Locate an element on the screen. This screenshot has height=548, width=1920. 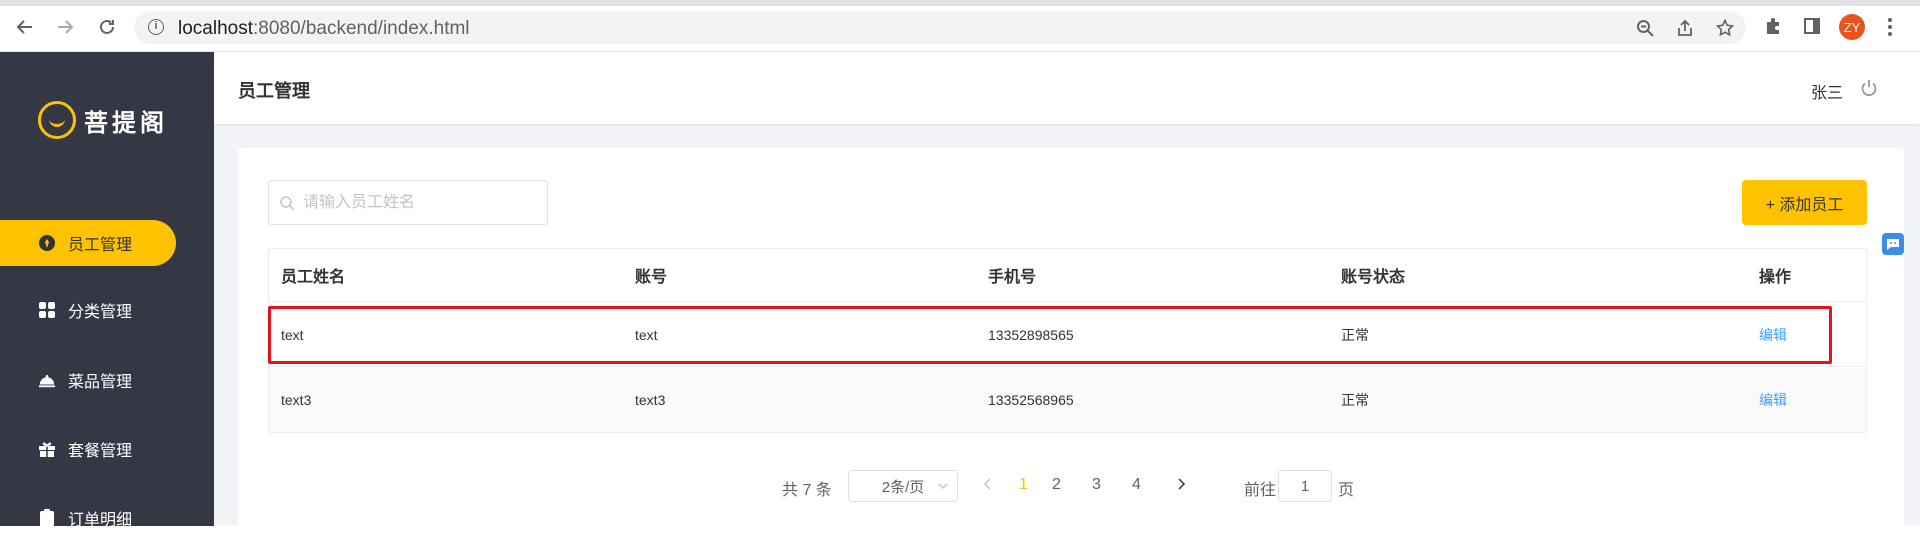
share-icon is located at coordinates (1685, 28).